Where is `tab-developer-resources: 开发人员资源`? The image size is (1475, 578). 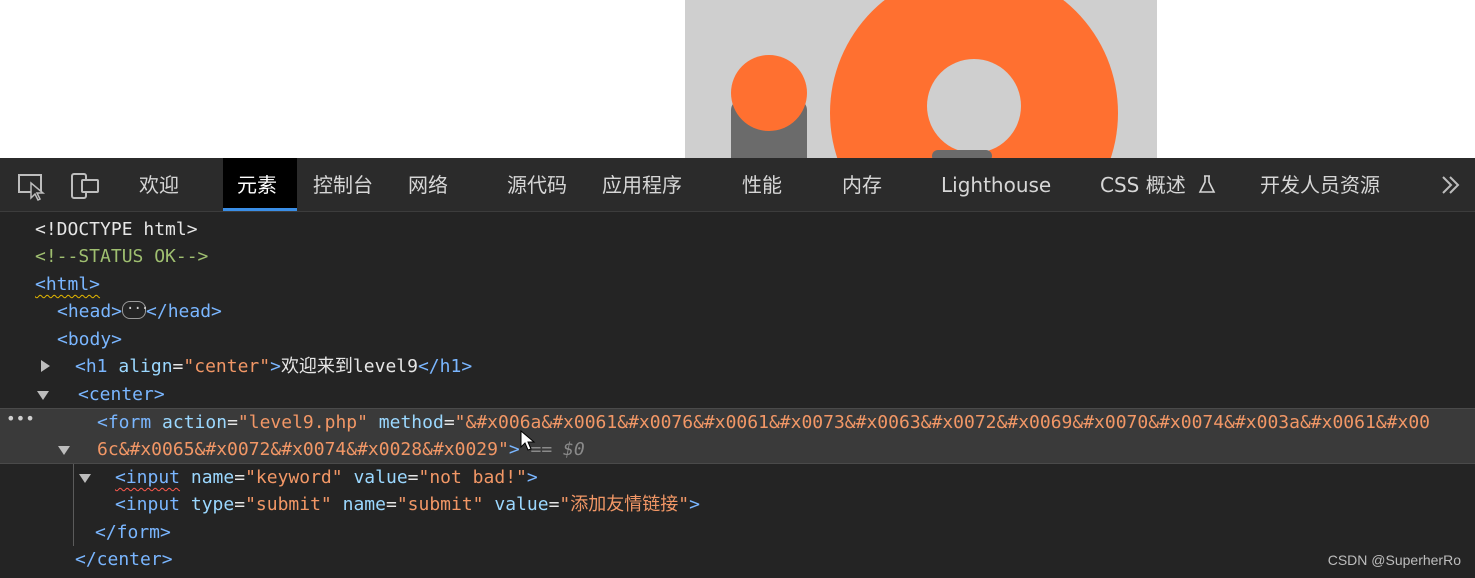
tab-developer-resources: 开发人员资源 is located at coordinates (1320, 184).